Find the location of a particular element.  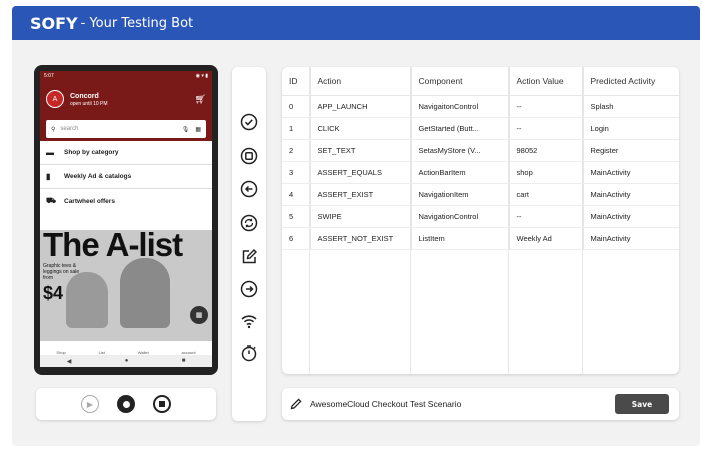

menu-item-label: Shop by category is located at coordinates (91, 152).